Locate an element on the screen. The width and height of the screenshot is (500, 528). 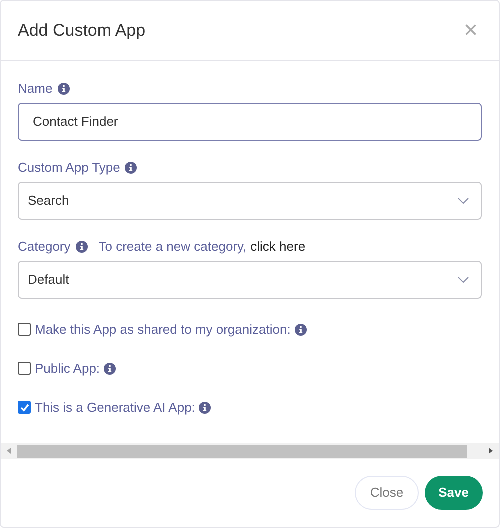
field-hint: To create a new category, is located at coordinates (172, 247).